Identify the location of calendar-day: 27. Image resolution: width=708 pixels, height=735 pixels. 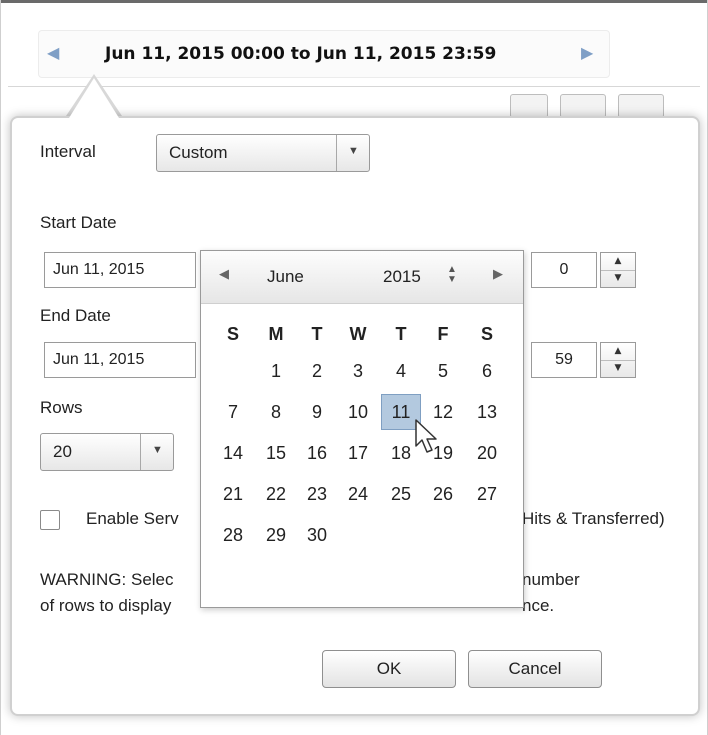
(487, 494).